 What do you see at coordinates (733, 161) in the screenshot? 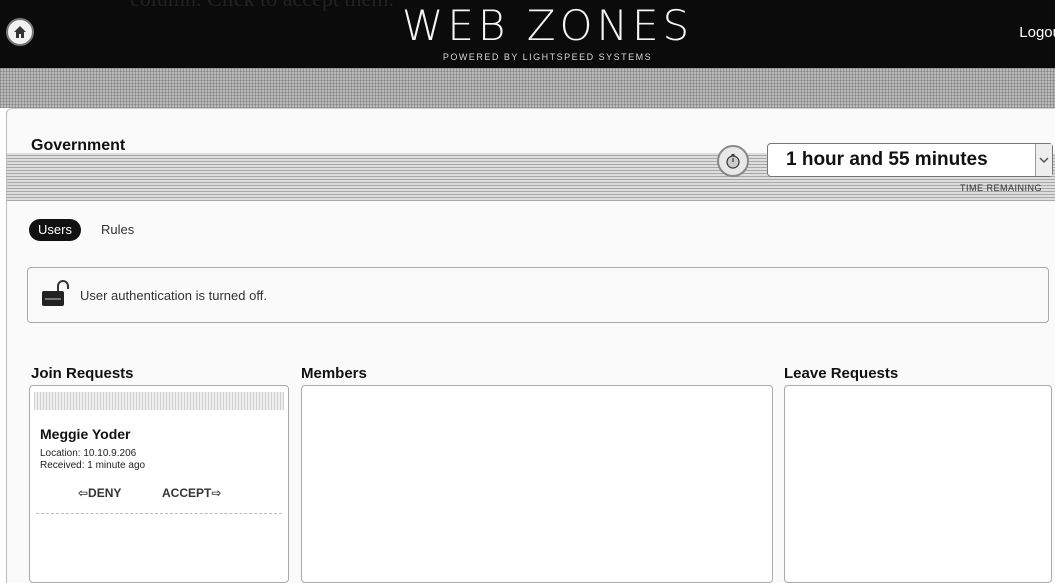
I see `stopwatch-icon` at bounding box center [733, 161].